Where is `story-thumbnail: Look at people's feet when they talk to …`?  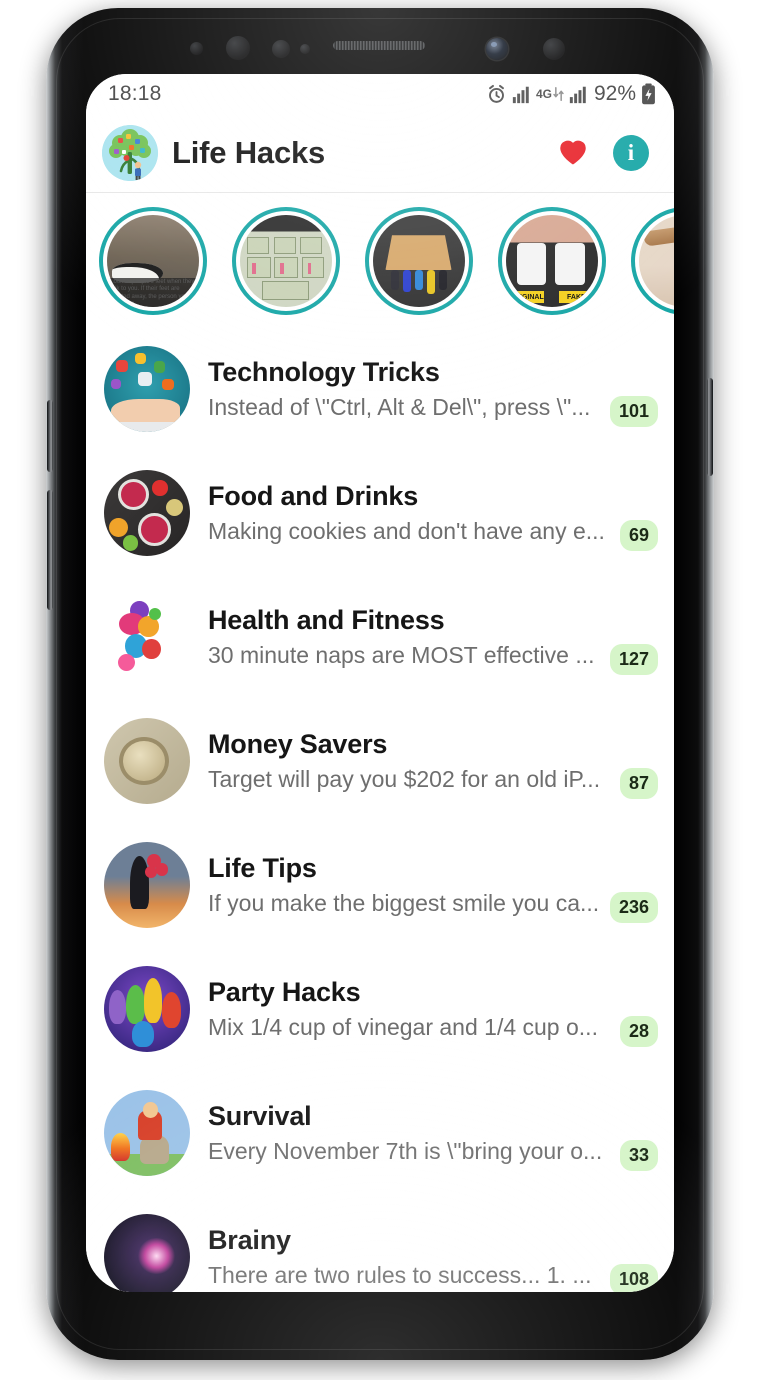 story-thumbnail: Look at people's feet when they talk to … is located at coordinates (152, 261).